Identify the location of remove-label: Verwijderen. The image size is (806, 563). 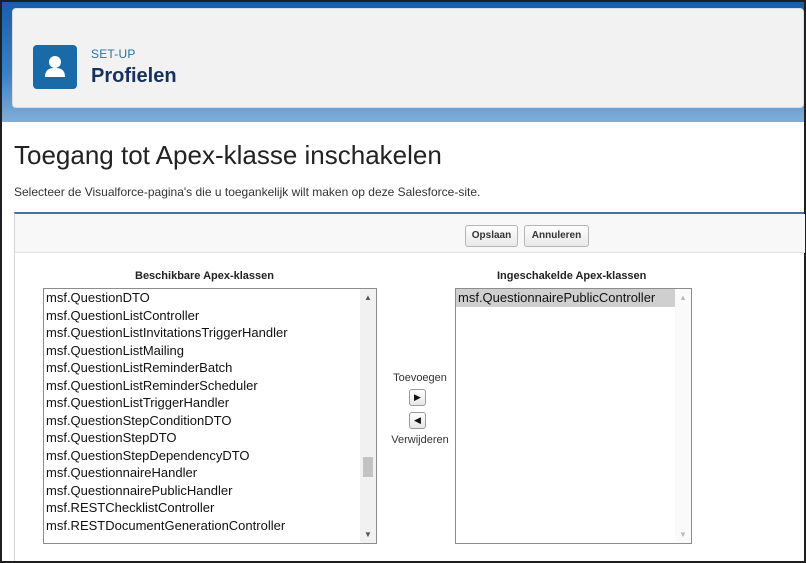
(420, 440).